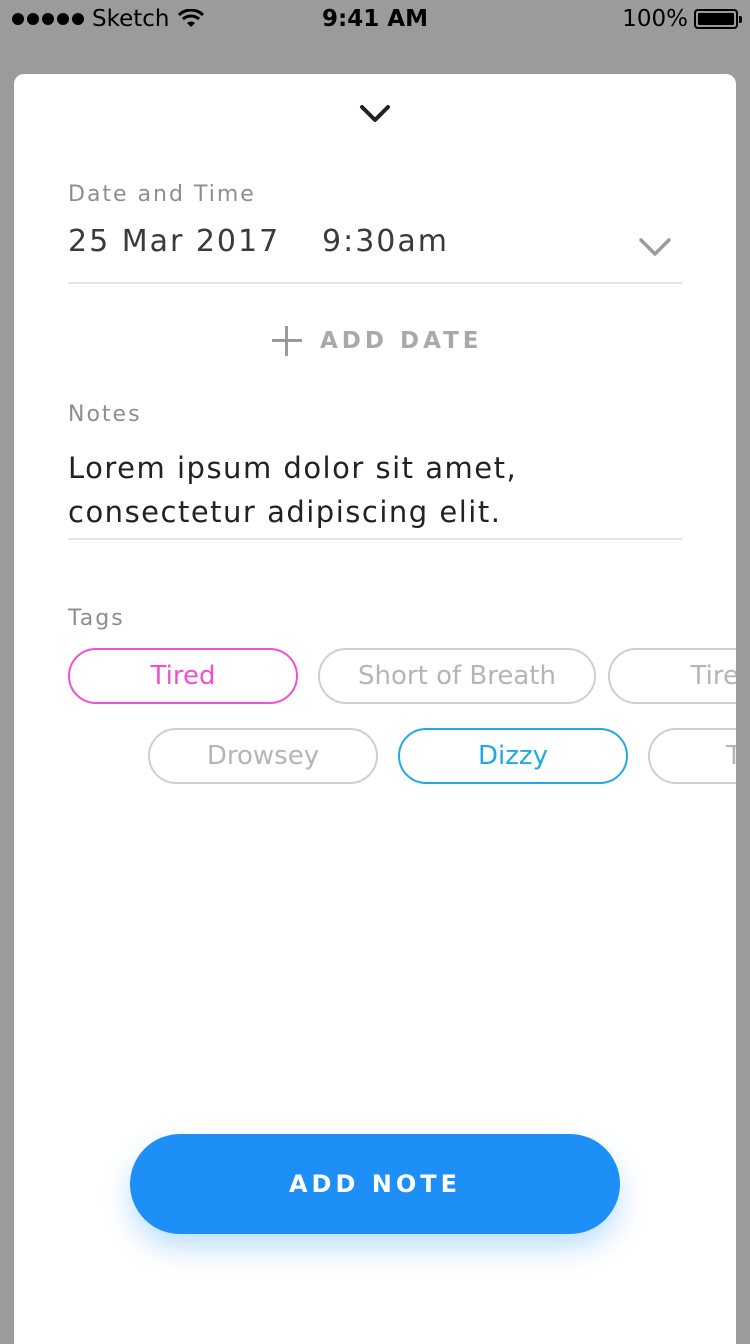 This screenshot has height=1344, width=750. Describe the element at coordinates (401, 341) in the screenshot. I see `add-date-label: ADD DATE` at that location.